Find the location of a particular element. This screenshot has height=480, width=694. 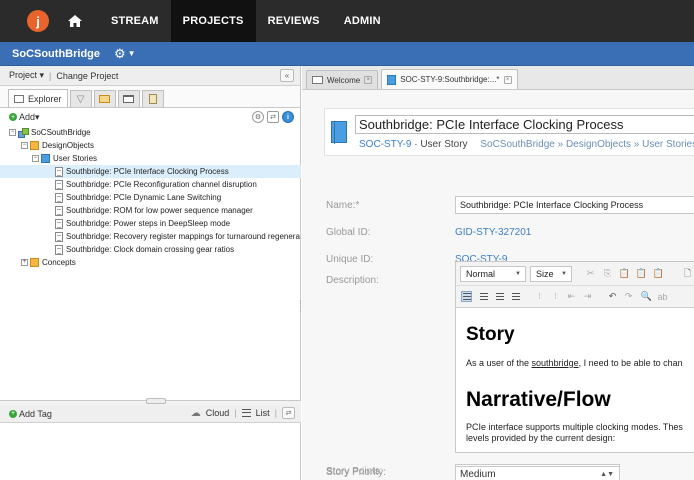

add-tag-icon: + is located at coordinates (13, 413).